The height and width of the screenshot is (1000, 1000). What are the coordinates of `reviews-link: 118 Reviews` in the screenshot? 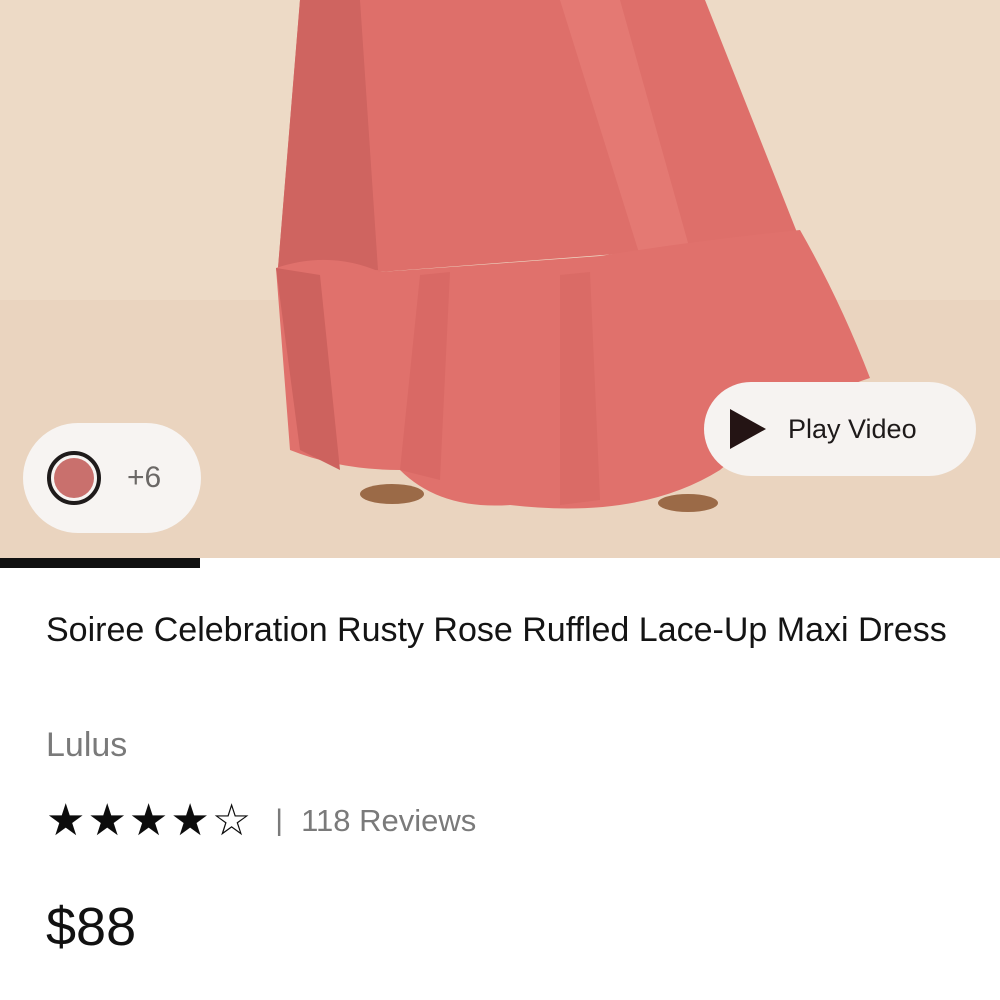 It's located at (388, 821).